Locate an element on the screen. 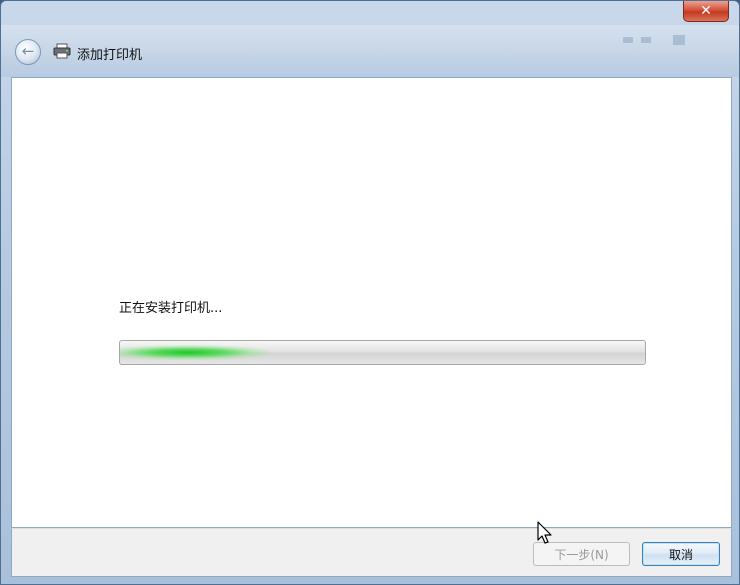 This screenshot has height=585, width=740. back-arrow-icon: ← is located at coordinates (28, 51).